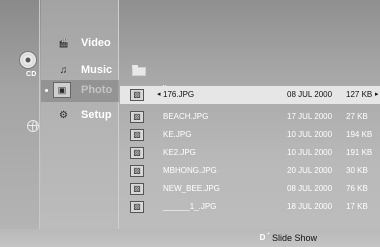 This screenshot has height=247, width=380. Describe the element at coordinates (359, 94) in the screenshot. I see `file-size: 127 KB` at that location.